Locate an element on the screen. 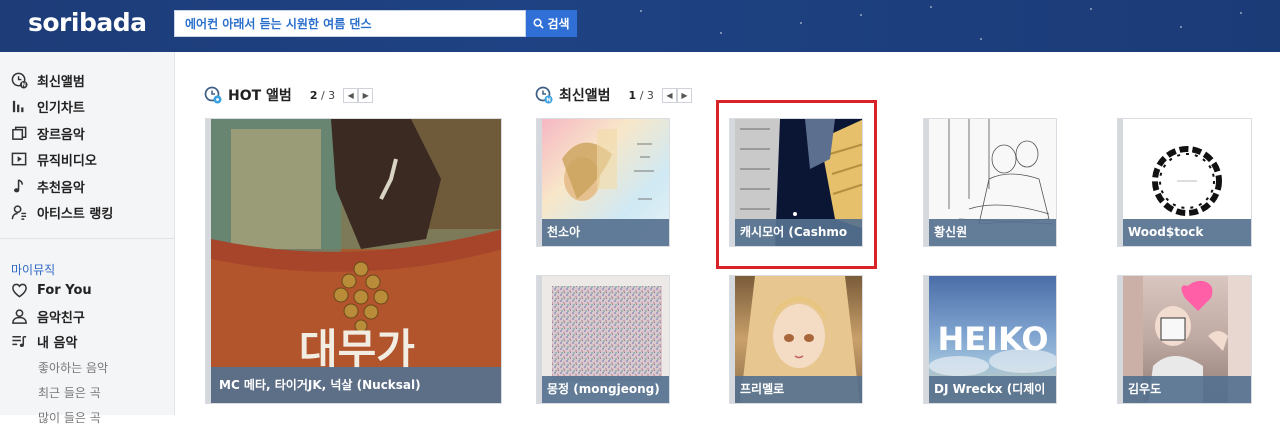 The width and height of the screenshot is (1280, 431). album-caption: Wood$tock is located at coordinates (1187, 232).